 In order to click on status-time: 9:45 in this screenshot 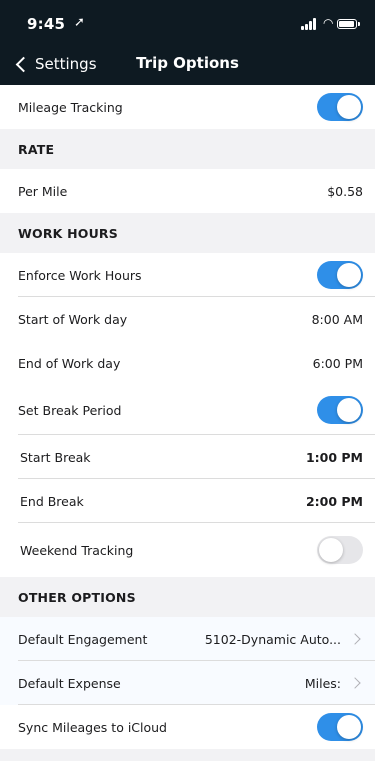, I will do `click(46, 24)`.